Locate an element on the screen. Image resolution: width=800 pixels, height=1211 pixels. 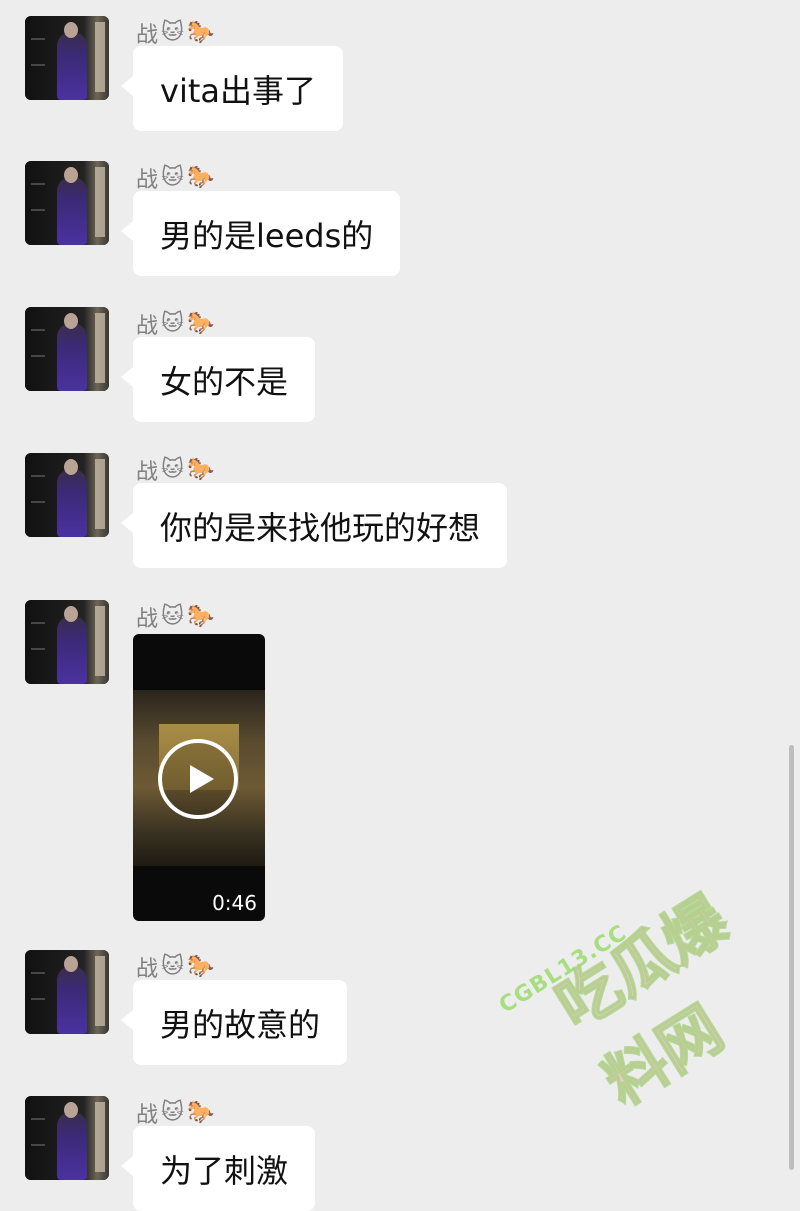
watermark-brand: 吃瓜爆料网 is located at coordinates (642, 1000).